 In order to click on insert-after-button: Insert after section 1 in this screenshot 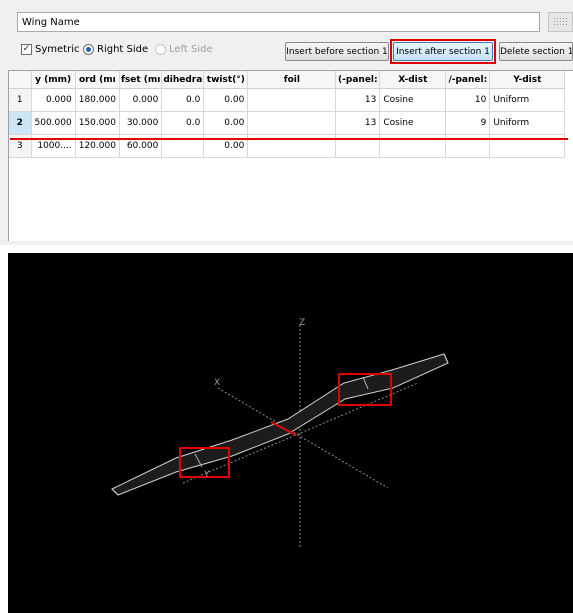, I will do `click(443, 51)`.